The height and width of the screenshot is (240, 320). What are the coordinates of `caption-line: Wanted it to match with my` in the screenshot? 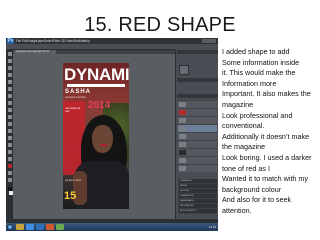 It's located at (265, 179).